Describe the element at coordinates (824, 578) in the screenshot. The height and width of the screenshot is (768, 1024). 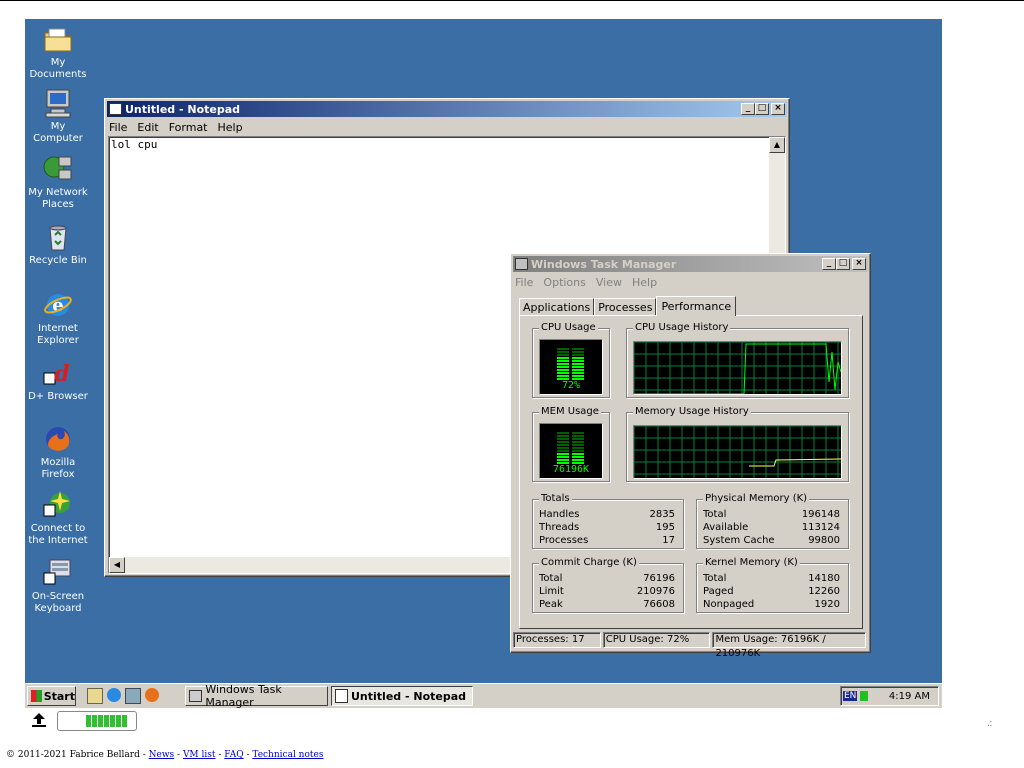
I see `stat-value: 14180` at that location.